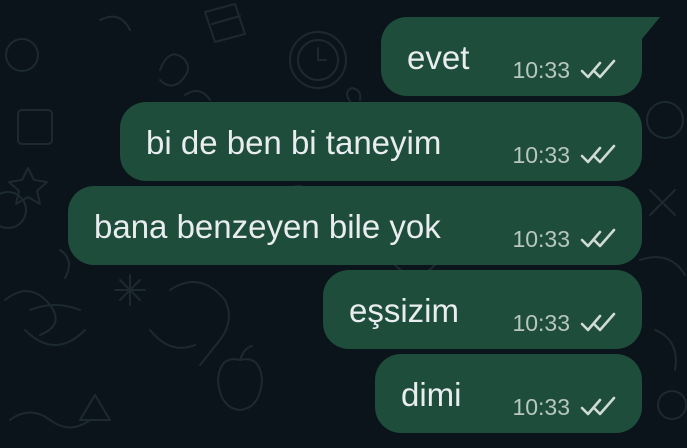  I want to click on message-text: dimi, so click(431, 394).